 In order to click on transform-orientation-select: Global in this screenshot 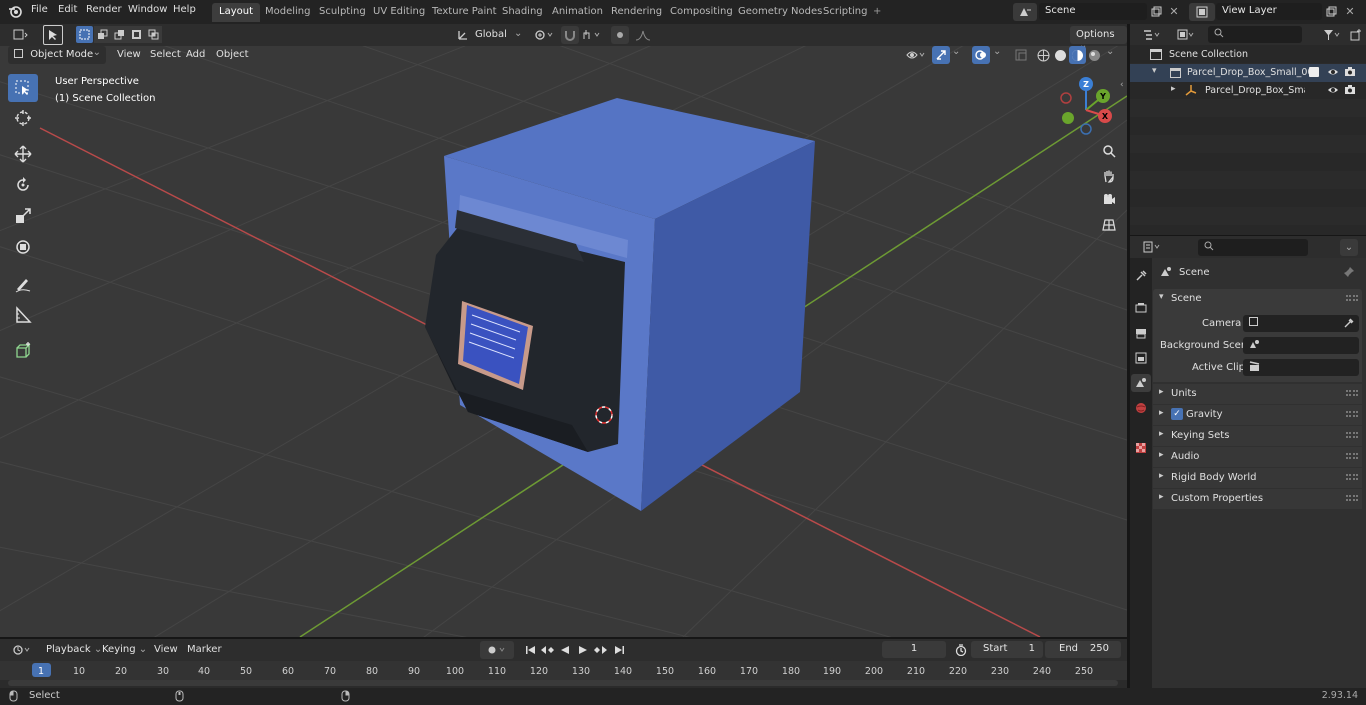, I will do `click(491, 34)`.